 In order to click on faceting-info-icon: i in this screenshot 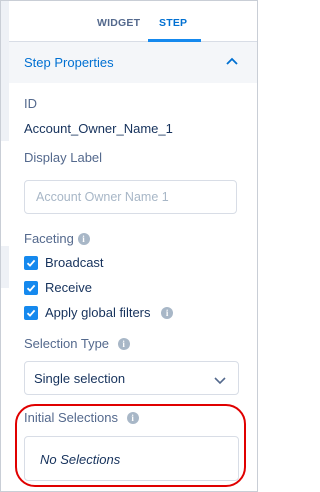, I will do `click(83, 239)`.